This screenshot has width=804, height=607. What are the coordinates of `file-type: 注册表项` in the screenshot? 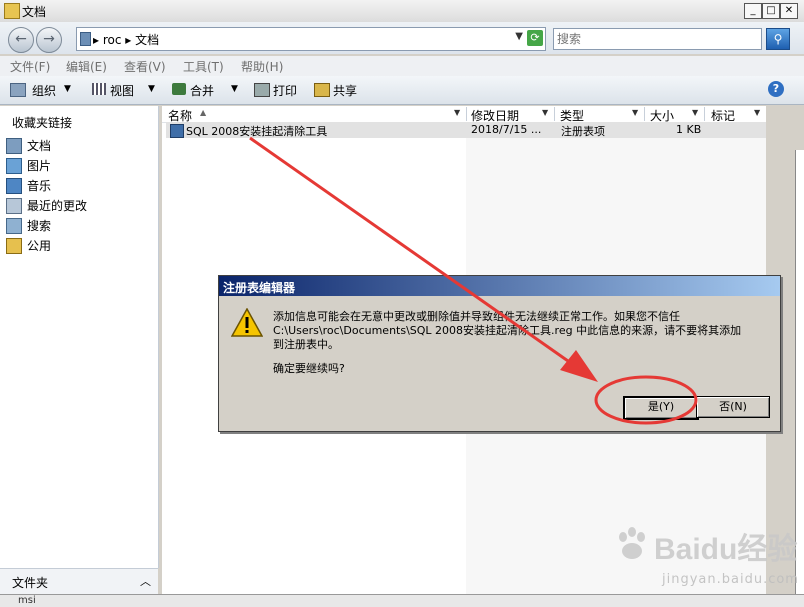 It's located at (583, 131).